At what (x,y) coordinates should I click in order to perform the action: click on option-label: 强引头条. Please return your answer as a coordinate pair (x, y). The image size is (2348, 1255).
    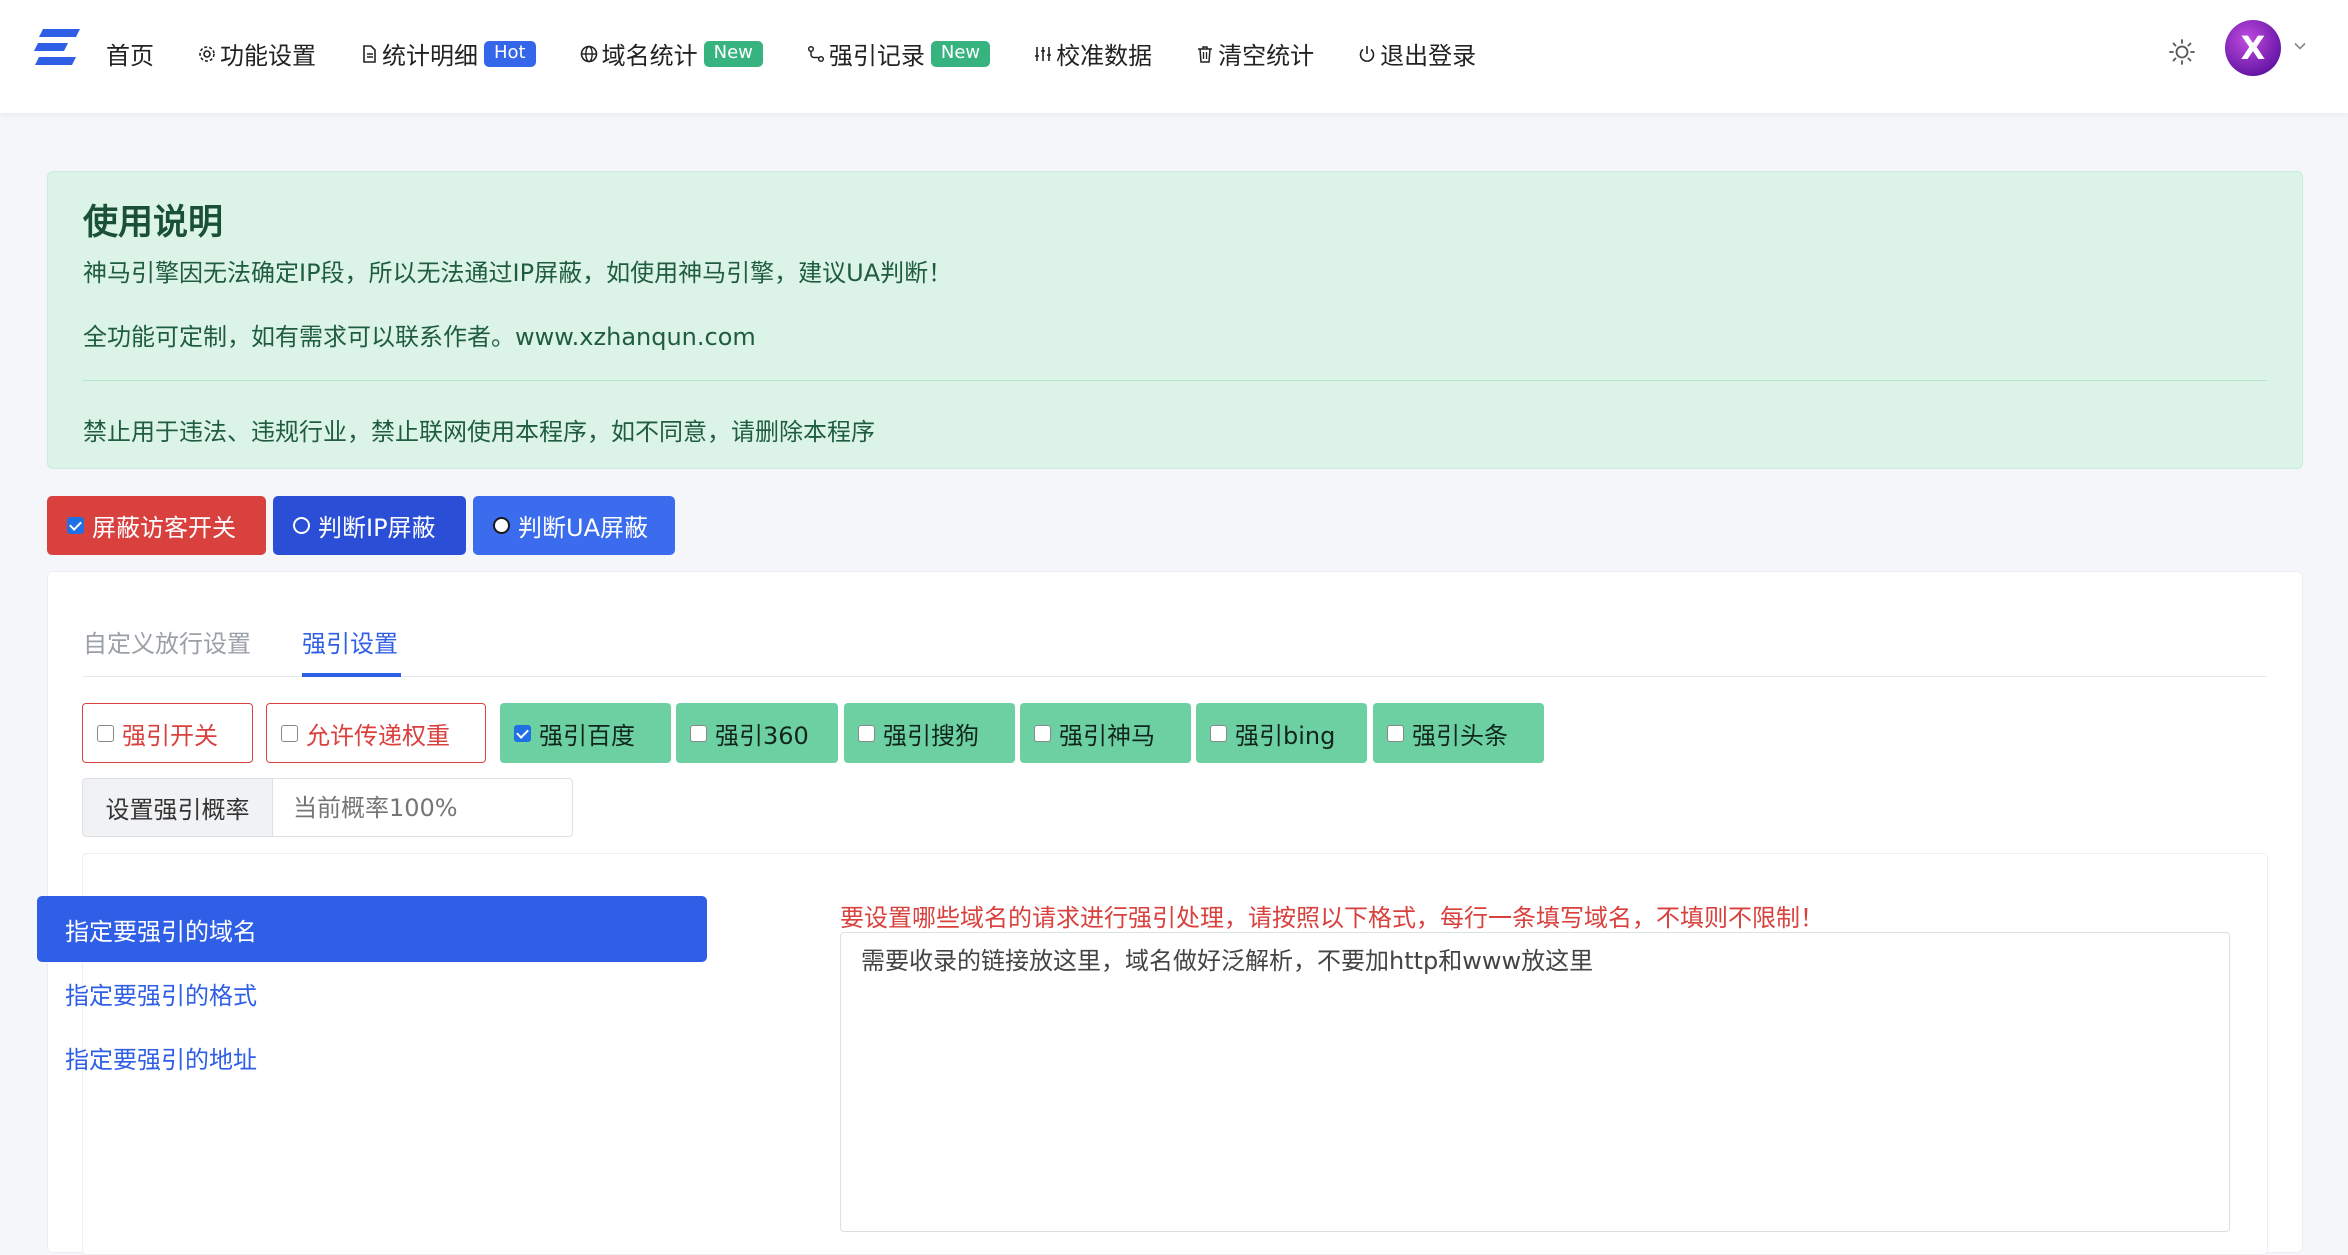
    Looking at the image, I should click on (1460, 735).